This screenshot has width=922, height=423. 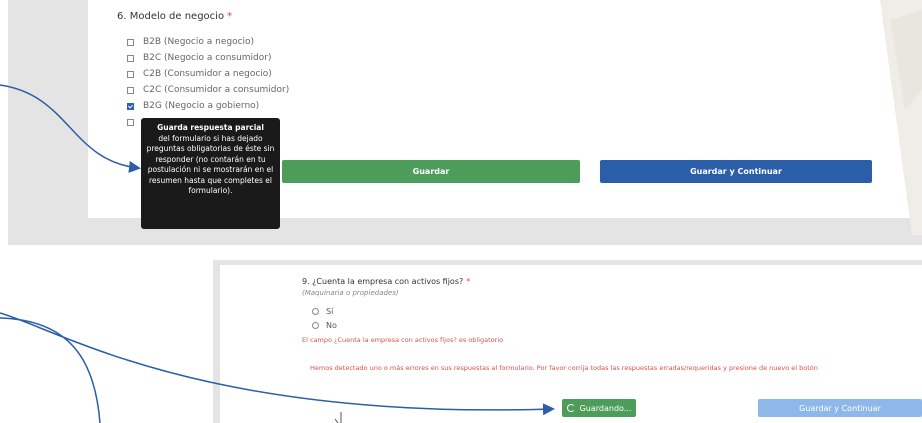 What do you see at coordinates (50, 370) in the screenshot?
I see `arrow-curve-down` at bounding box center [50, 370].